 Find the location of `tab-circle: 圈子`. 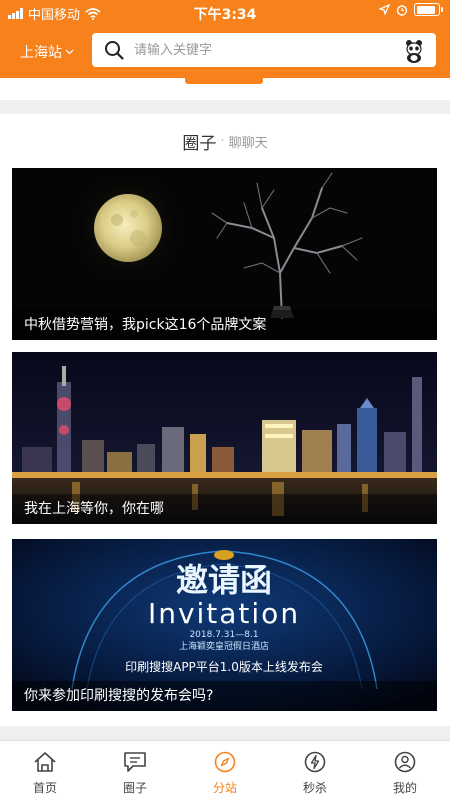

tab-circle: 圈子 is located at coordinates (135, 770).